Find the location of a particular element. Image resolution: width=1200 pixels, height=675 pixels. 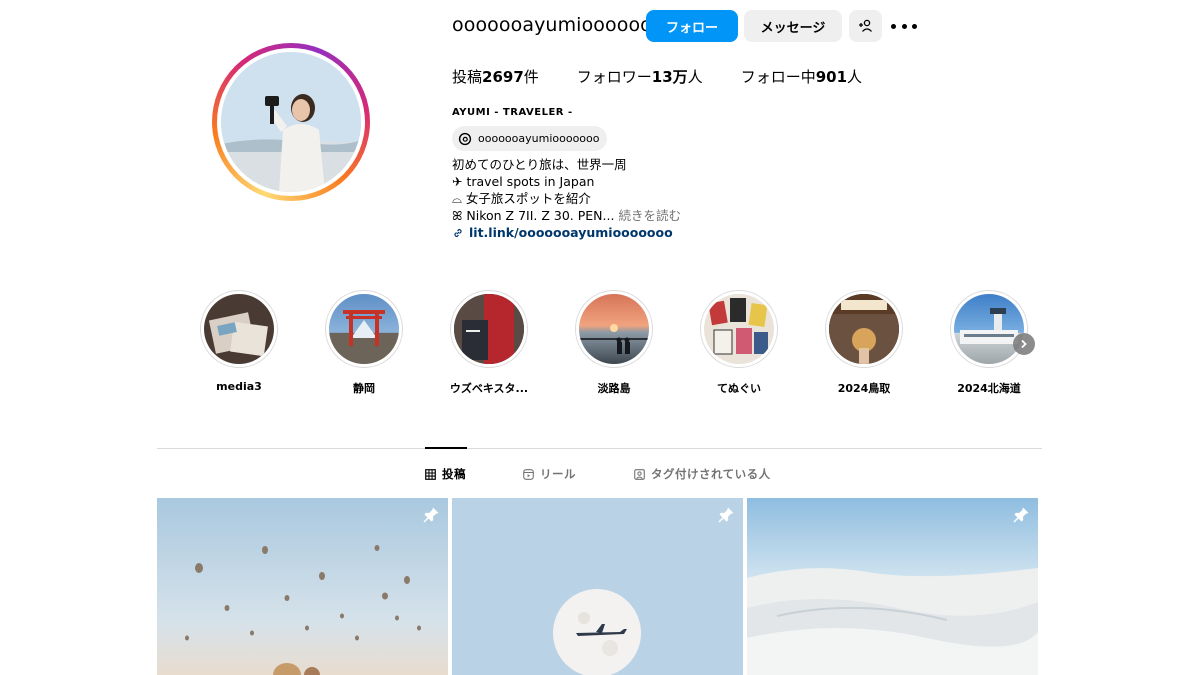

highlight-item: てぬぐい is located at coordinates (739, 343).